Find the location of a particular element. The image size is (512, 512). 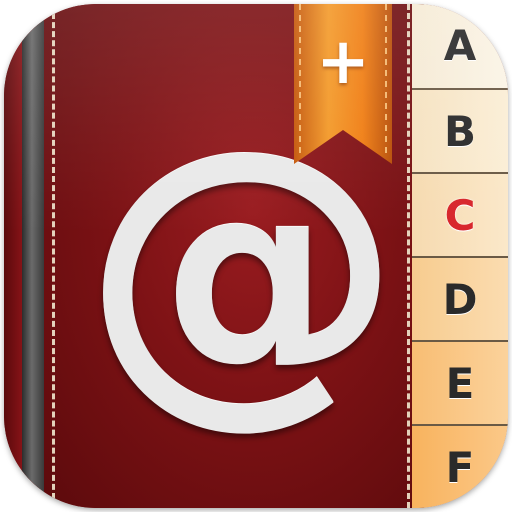

plus-icon: + is located at coordinates (343, 62).